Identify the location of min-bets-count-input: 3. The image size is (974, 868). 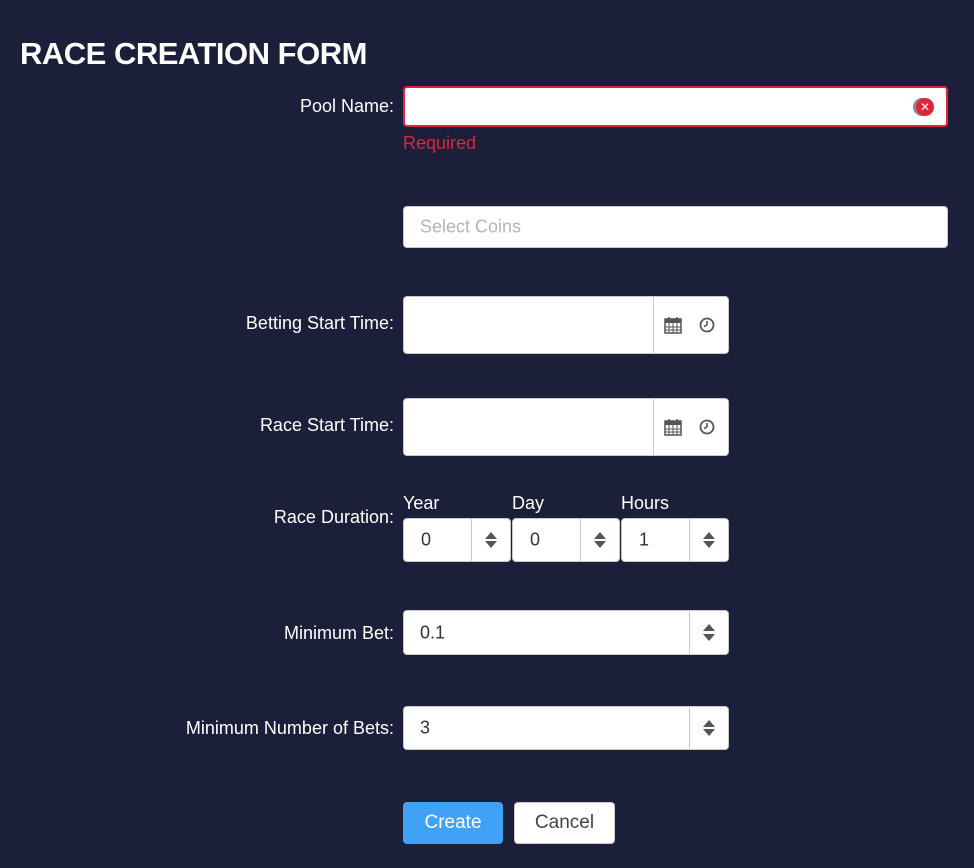
(566, 728).